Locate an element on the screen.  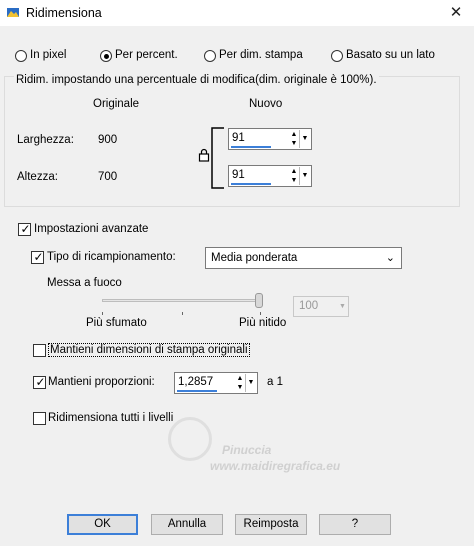
sharpen-slider-track is located at coordinates (182, 300).